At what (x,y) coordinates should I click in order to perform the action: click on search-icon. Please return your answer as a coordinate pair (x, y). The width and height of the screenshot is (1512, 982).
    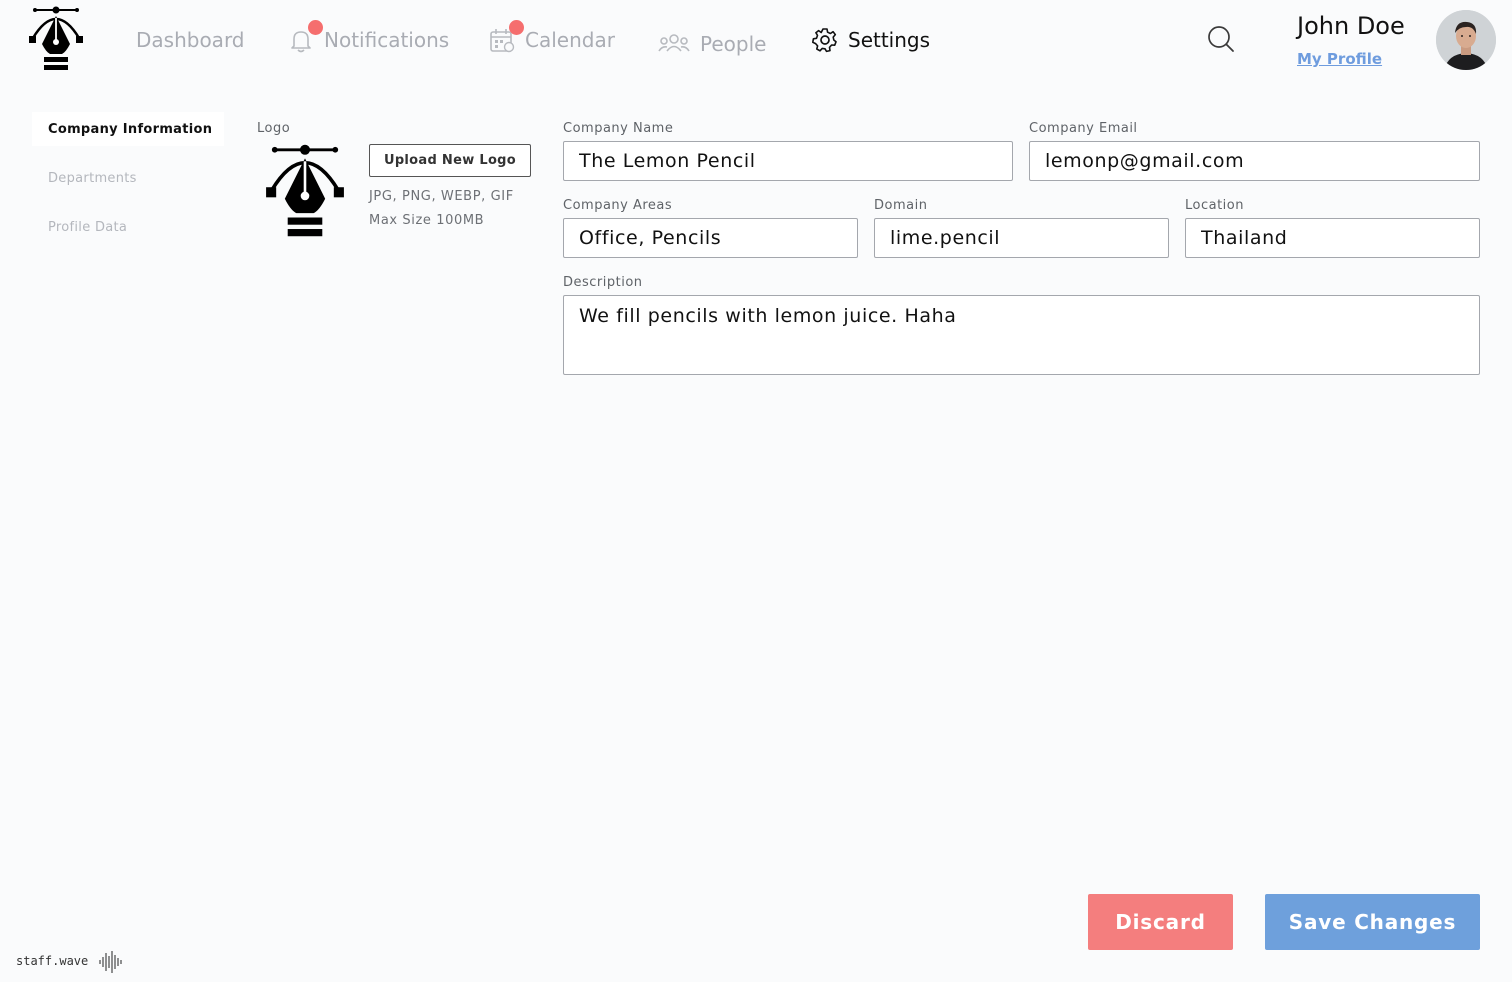
    Looking at the image, I should click on (1221, 39).